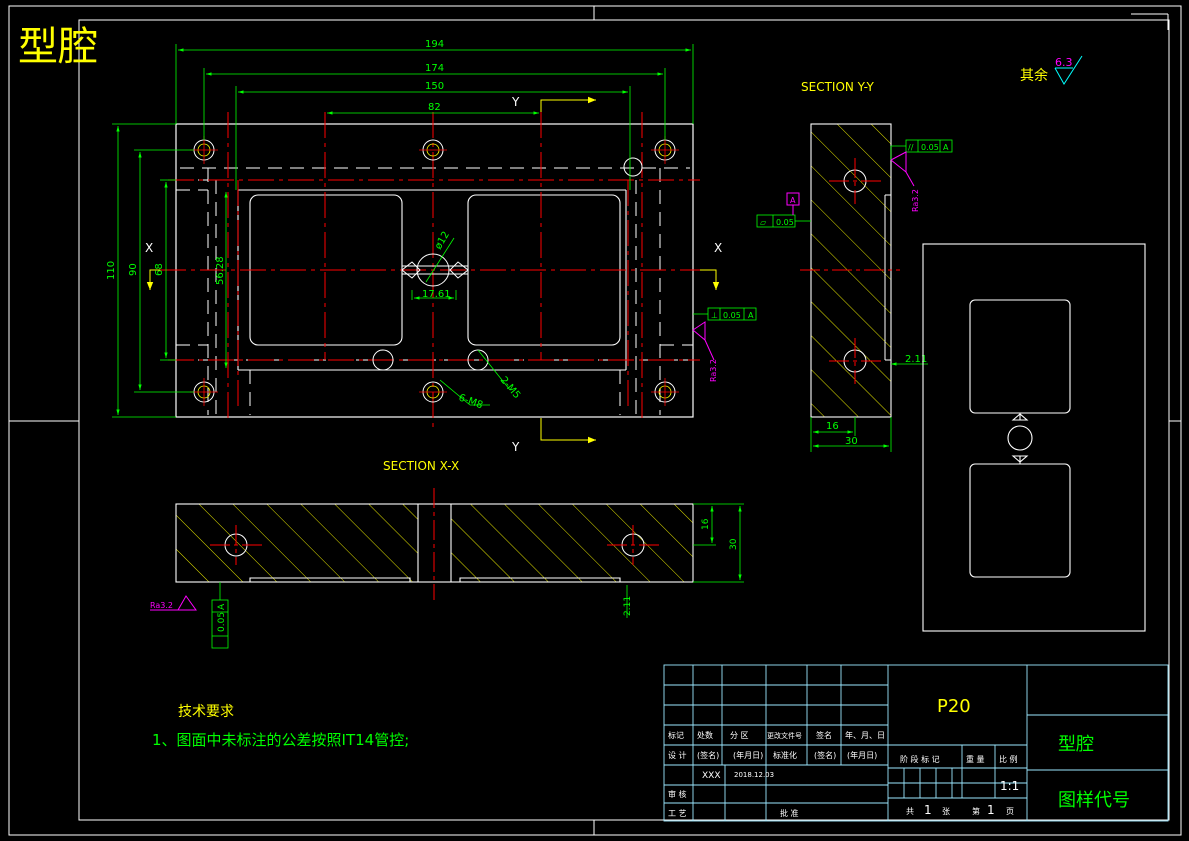  What do you see at coordinates (1034, 75) in the screenshot?
I see `surface-note-prefix: 其余` at bounding box center [1034, 75].